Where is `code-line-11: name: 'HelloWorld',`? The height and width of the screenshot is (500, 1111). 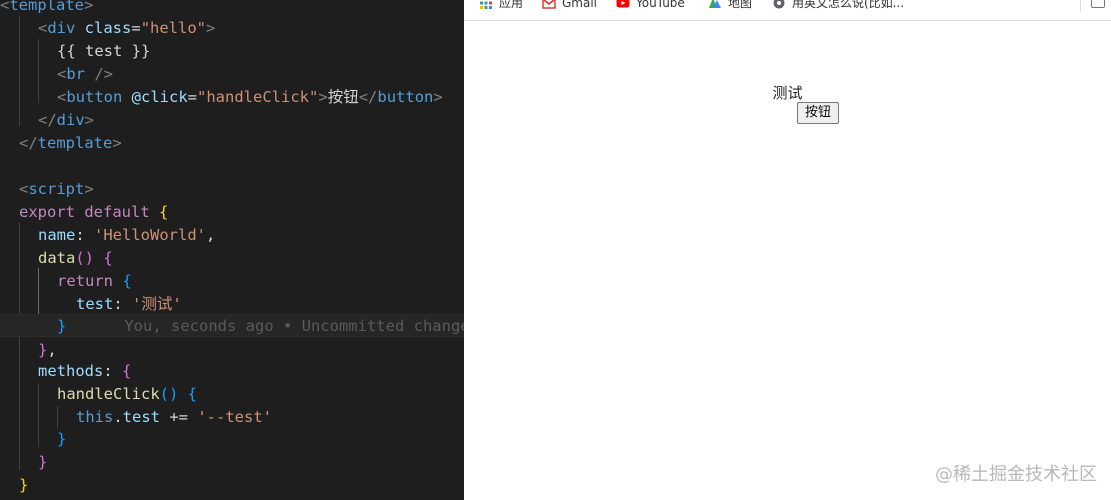
code-line-11: name: 'HelloWorld', is located at coordinates (126, 235).